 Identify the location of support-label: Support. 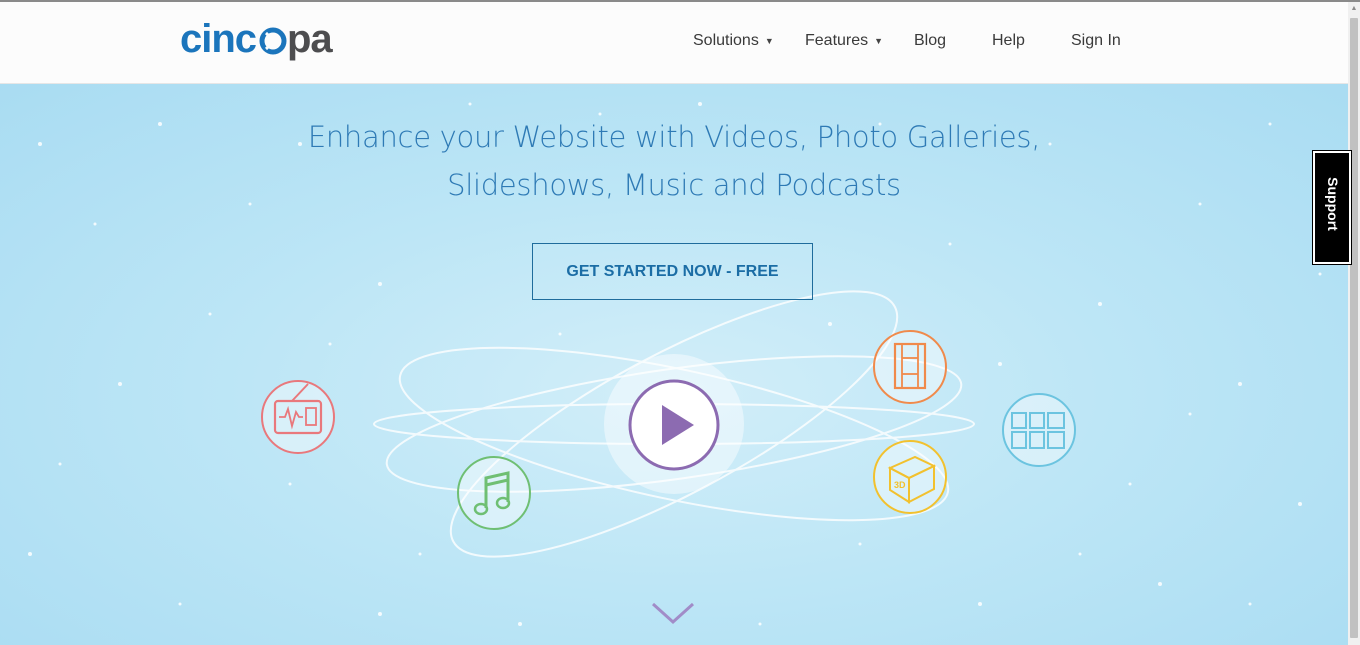
(1333, 204).